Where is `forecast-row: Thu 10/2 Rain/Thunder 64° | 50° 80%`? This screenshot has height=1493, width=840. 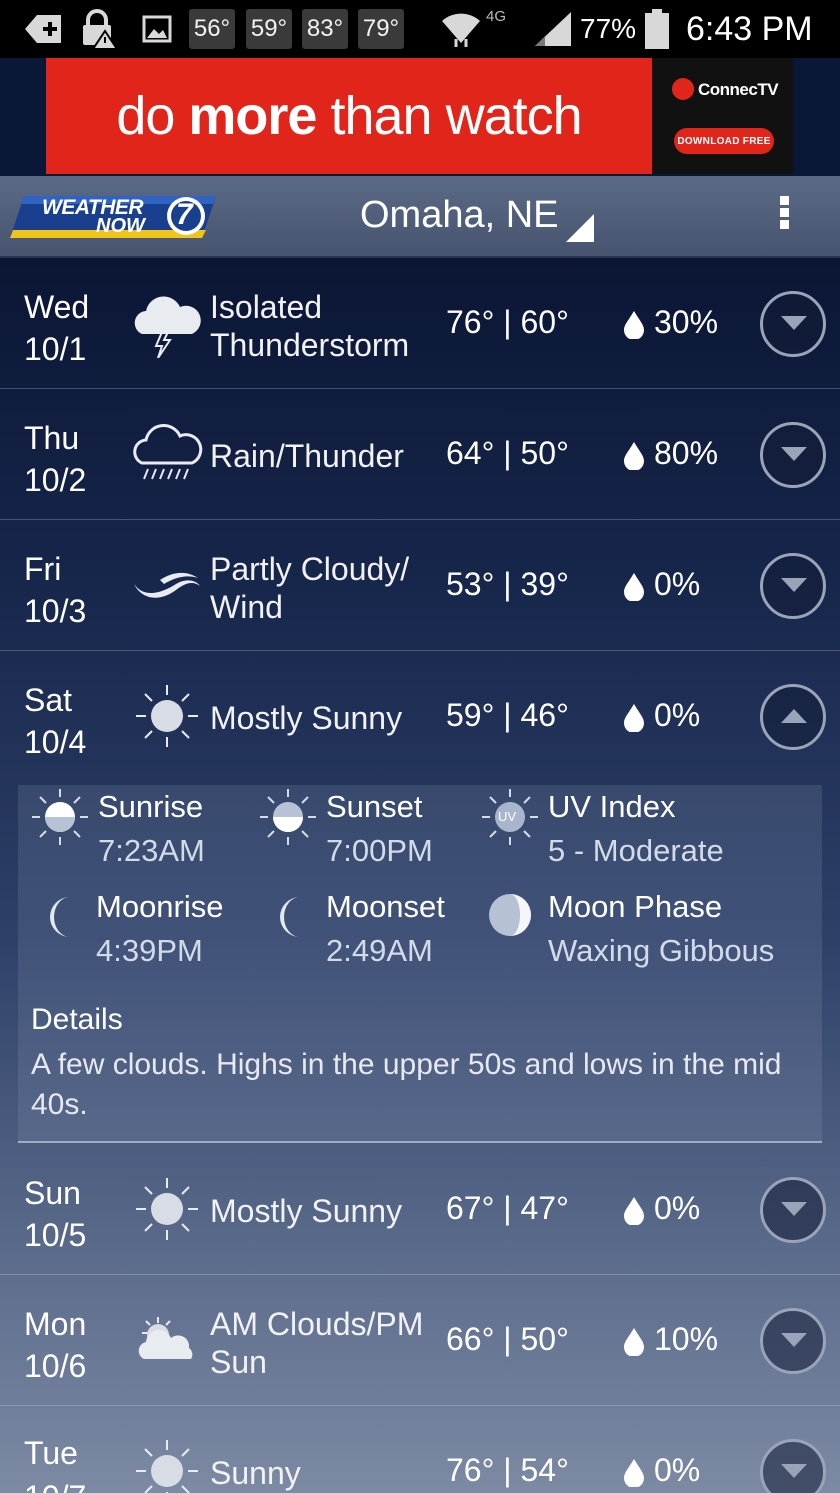 forecast-row: Thu 10/2 Rain/Thunder 64° | 50° 80% is located at coordinates (420, 454).